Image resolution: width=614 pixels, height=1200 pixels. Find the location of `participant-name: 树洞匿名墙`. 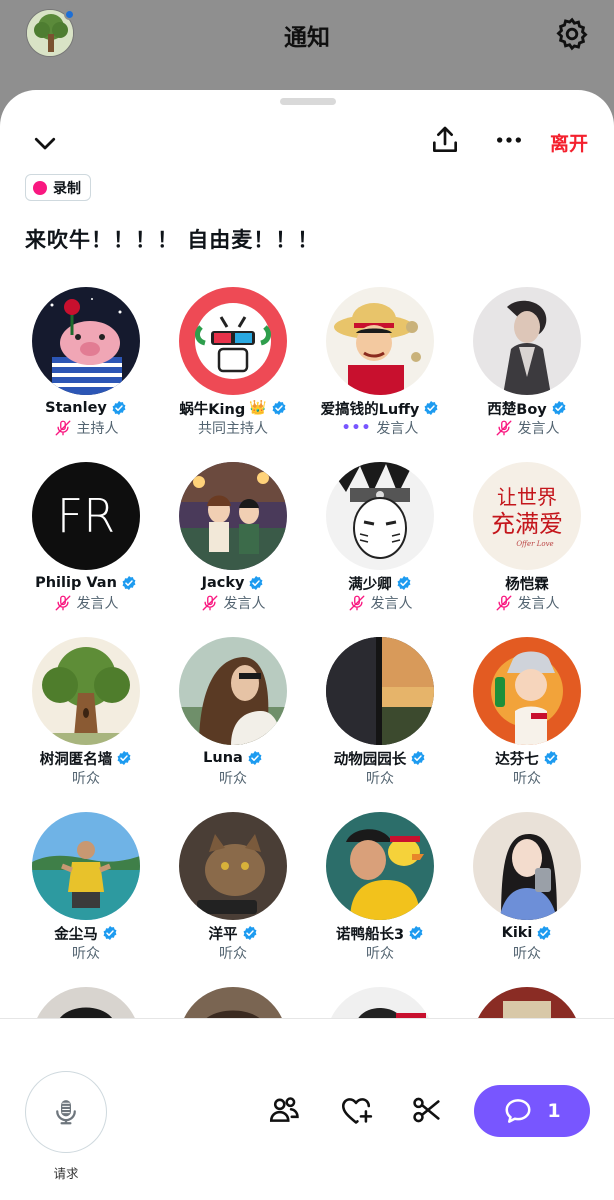

participant-name: 树洞匿名墙 is located at coordinates (76, 759).